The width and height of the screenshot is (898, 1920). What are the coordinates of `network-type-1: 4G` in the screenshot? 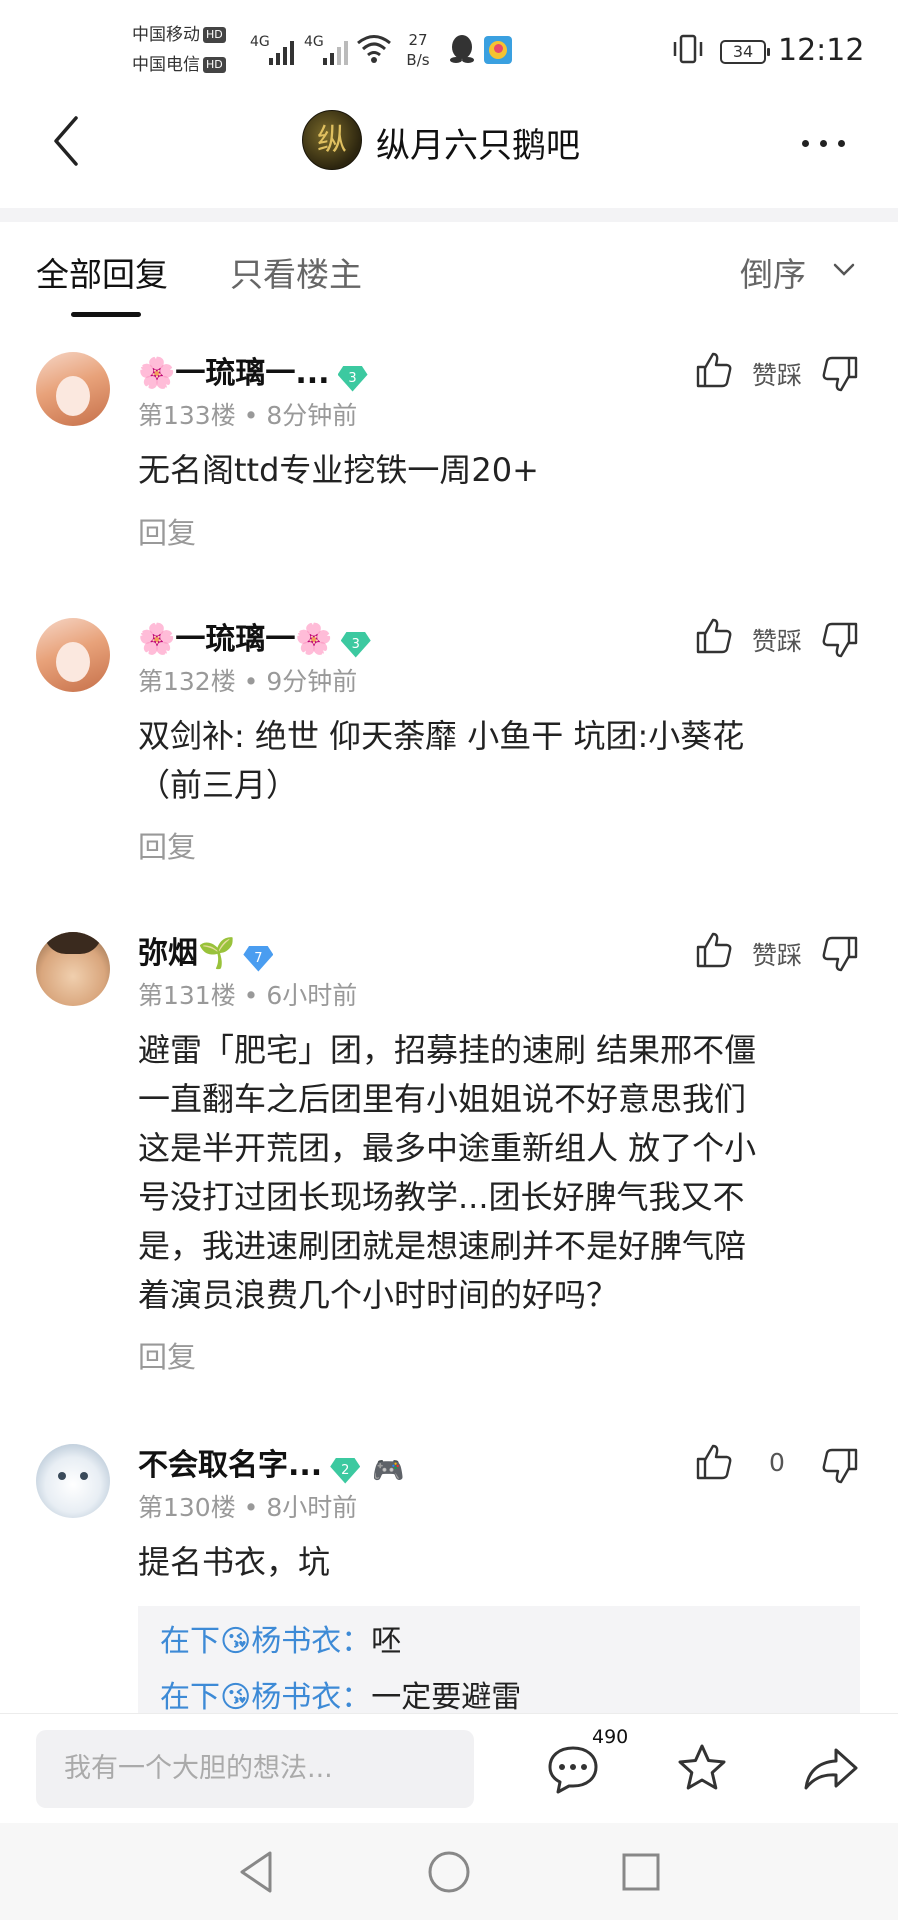 It's located at (260, 42).